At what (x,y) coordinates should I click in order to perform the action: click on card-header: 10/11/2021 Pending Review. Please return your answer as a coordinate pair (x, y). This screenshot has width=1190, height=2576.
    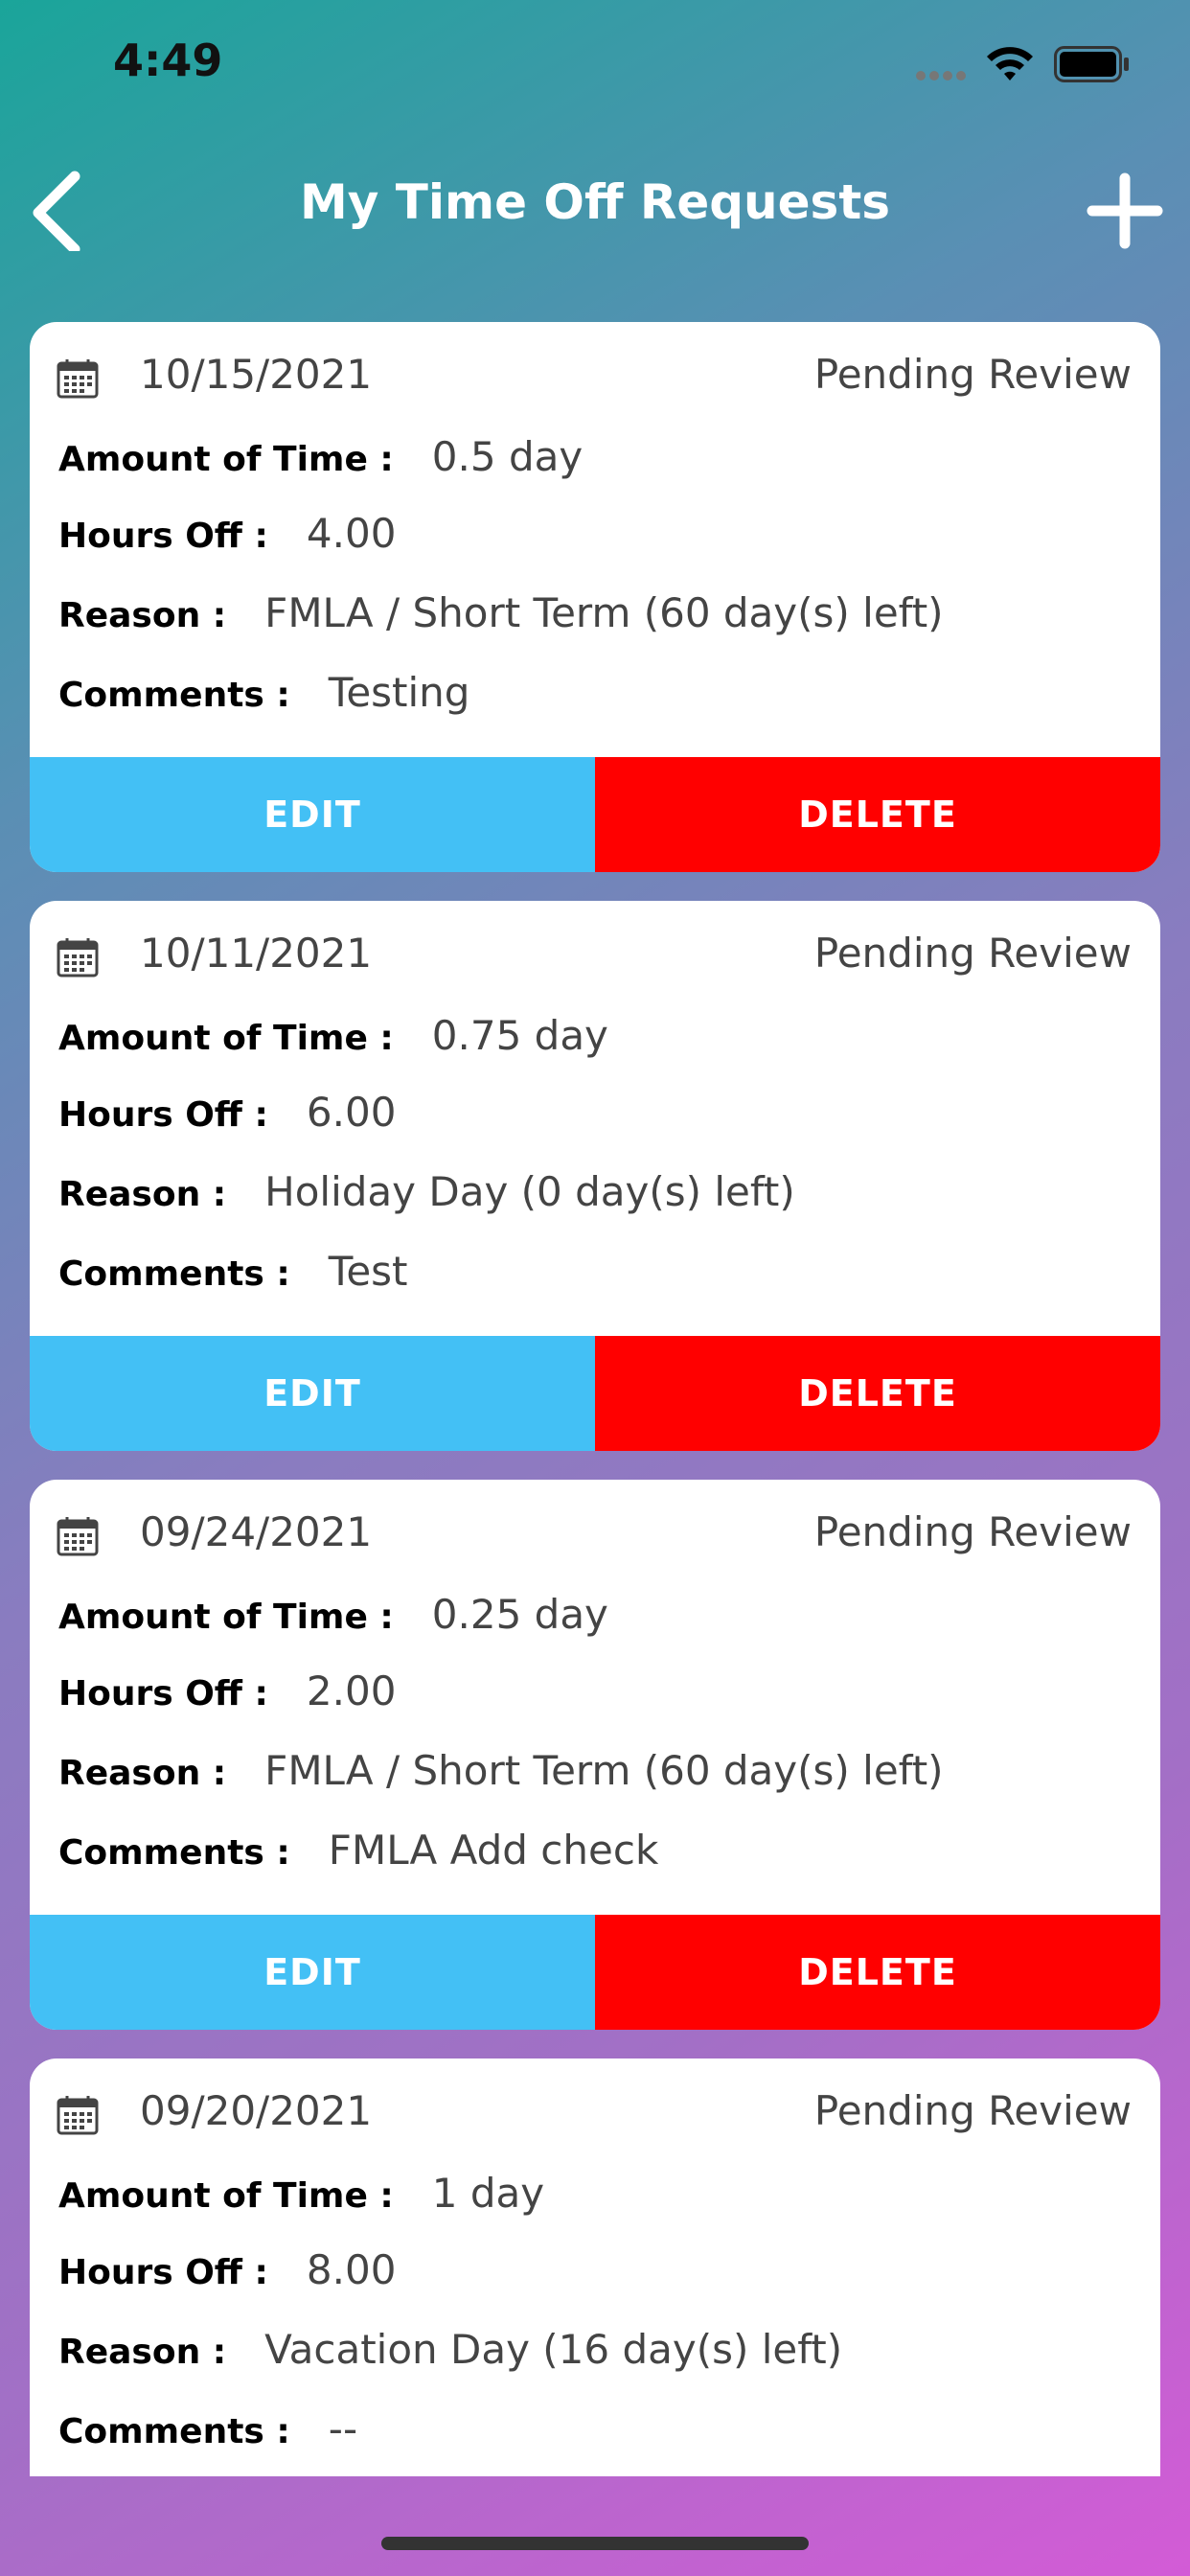
    Looking at the image, I should click on (595, 953).